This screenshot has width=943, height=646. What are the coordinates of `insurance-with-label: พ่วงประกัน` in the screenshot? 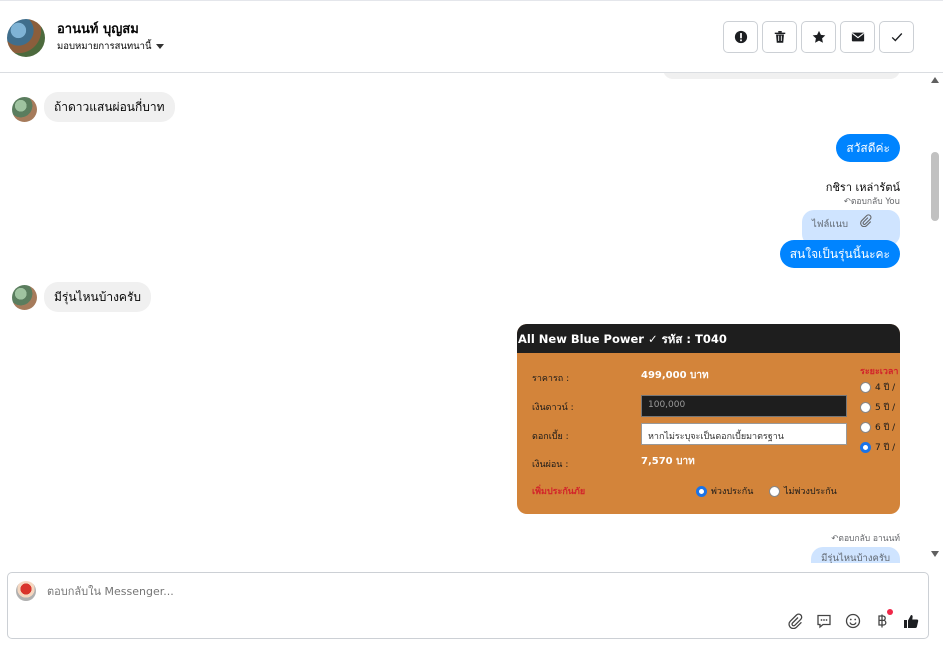 It's located at (732, 492).